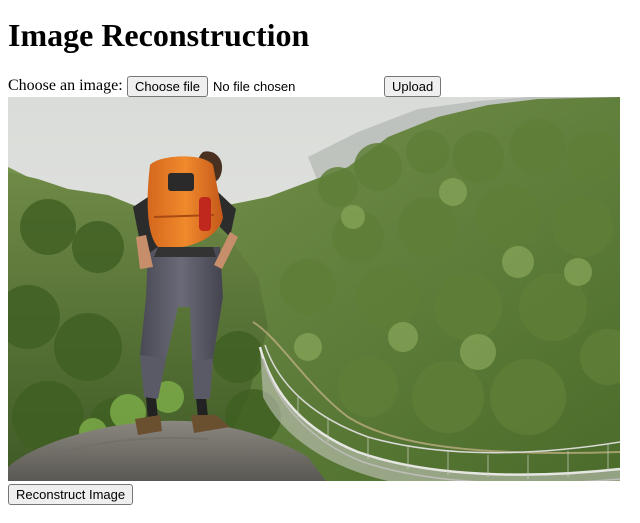  I want to click on reconstruct-image-button: Reconstruct Image, so click(71, 494).